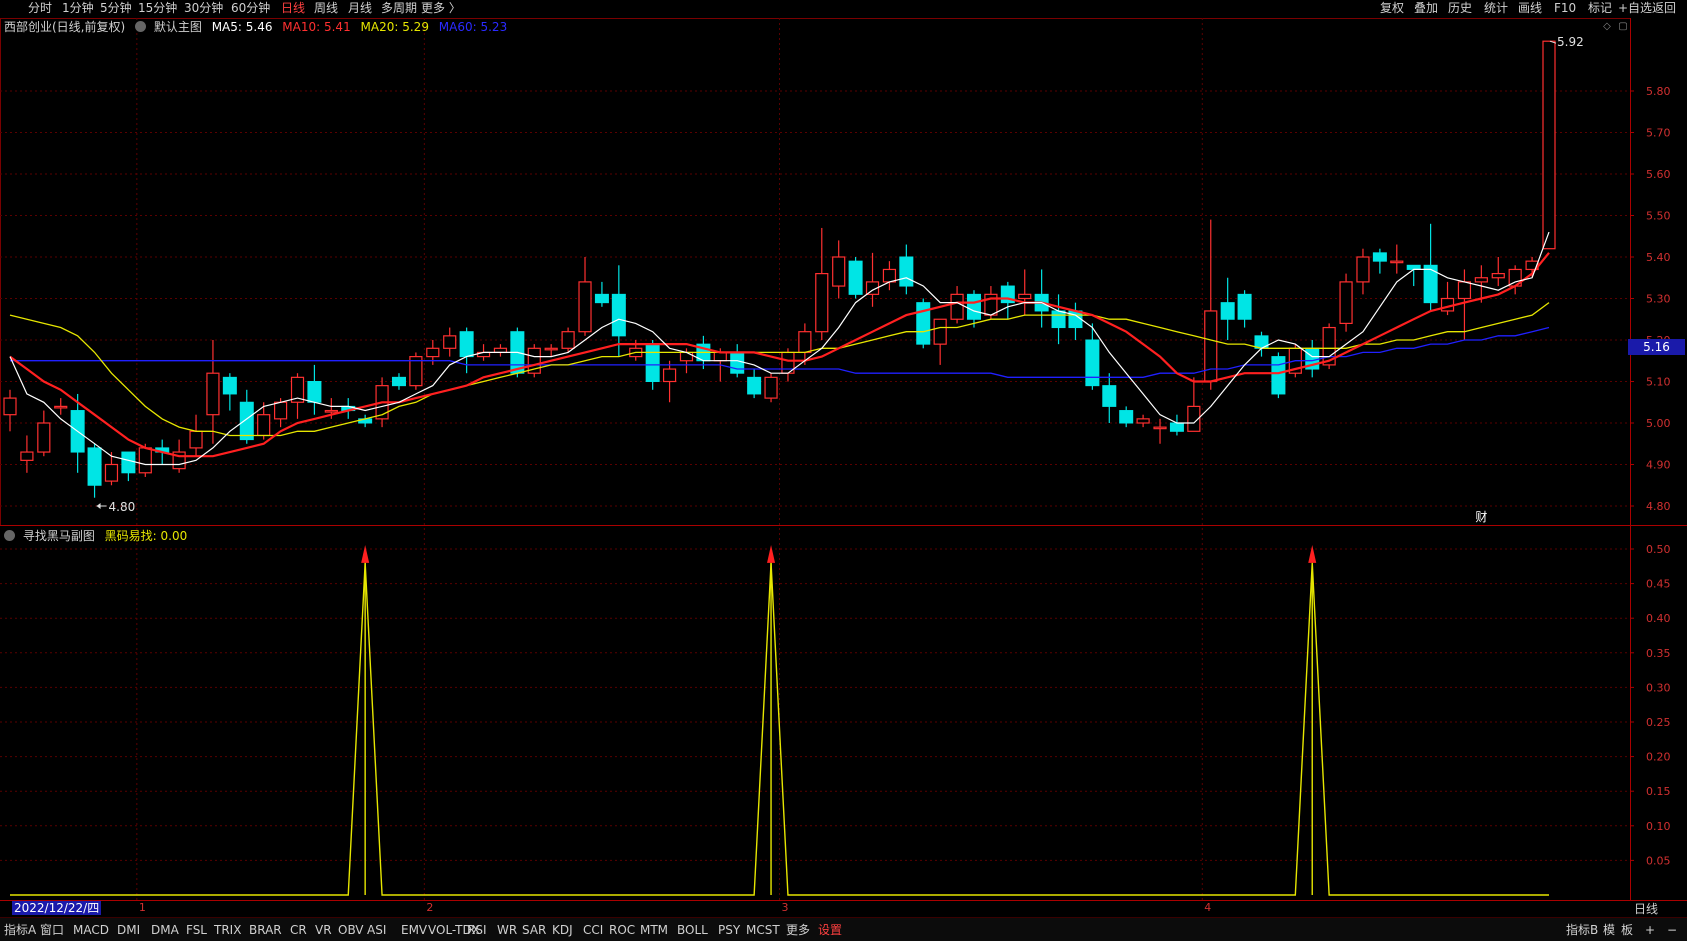 This screenshot has width=1687, height=941. Describe the element at coordinates (654, 930) in the screenshot. I see `indicator-tab-20: MTM` at that location.